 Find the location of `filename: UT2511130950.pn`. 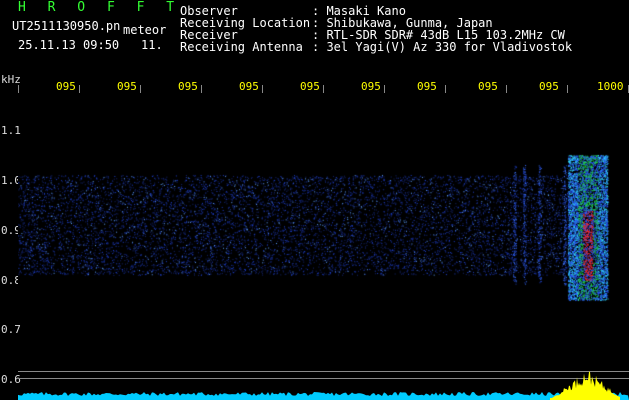

filename: UT2511130950.pn is located at coordinates (66, 26).